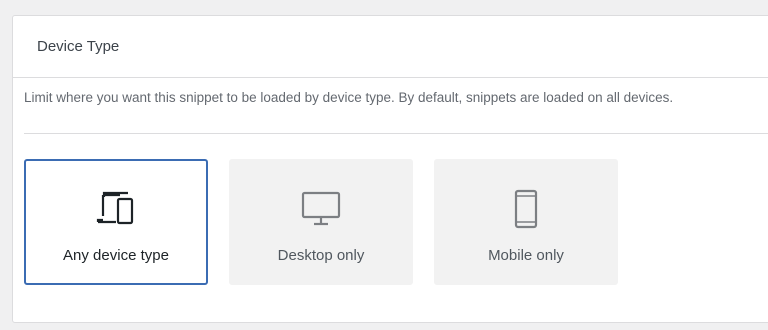 The image size is (768, 330). I want to click on mobile-icon, so click(526, 209).